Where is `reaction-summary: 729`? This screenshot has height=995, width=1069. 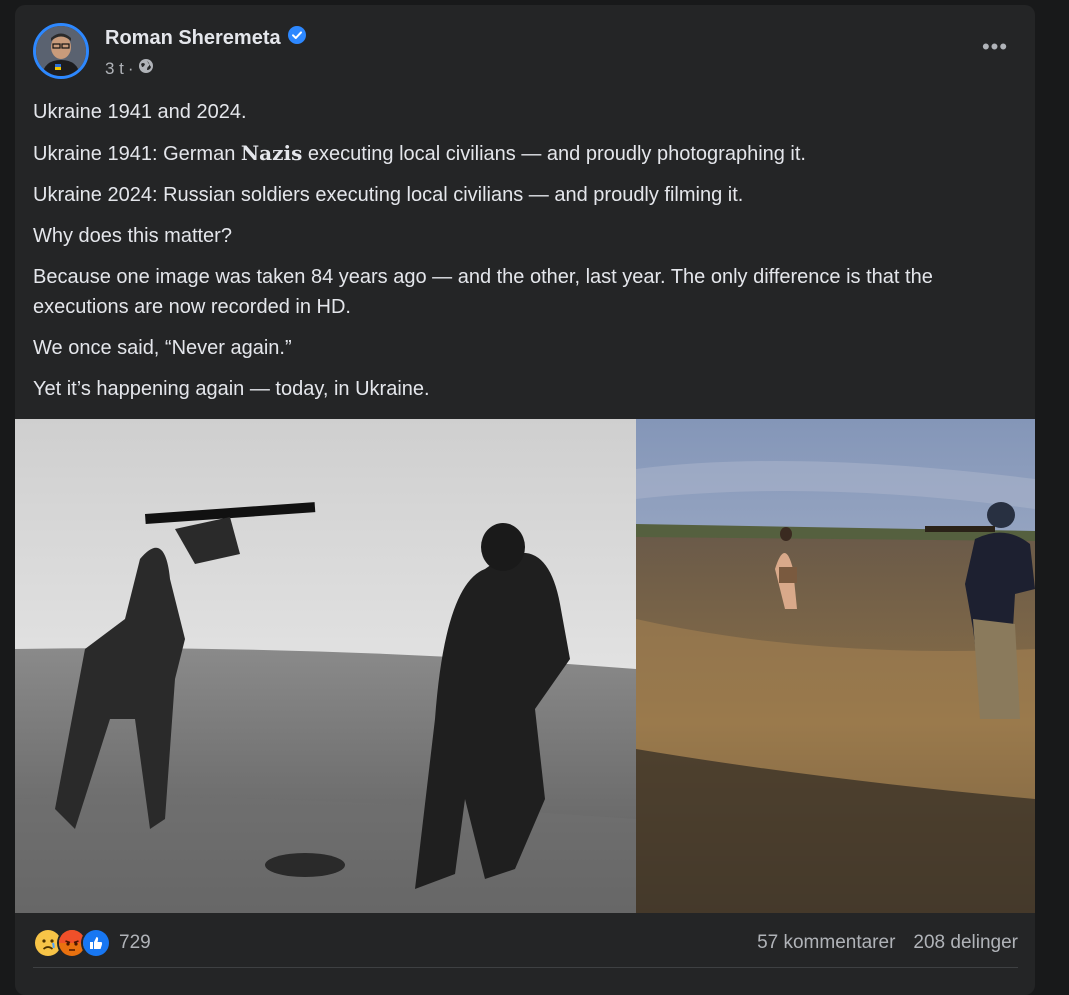
reaction-summary: 729 is located at coordinates (92, 943).